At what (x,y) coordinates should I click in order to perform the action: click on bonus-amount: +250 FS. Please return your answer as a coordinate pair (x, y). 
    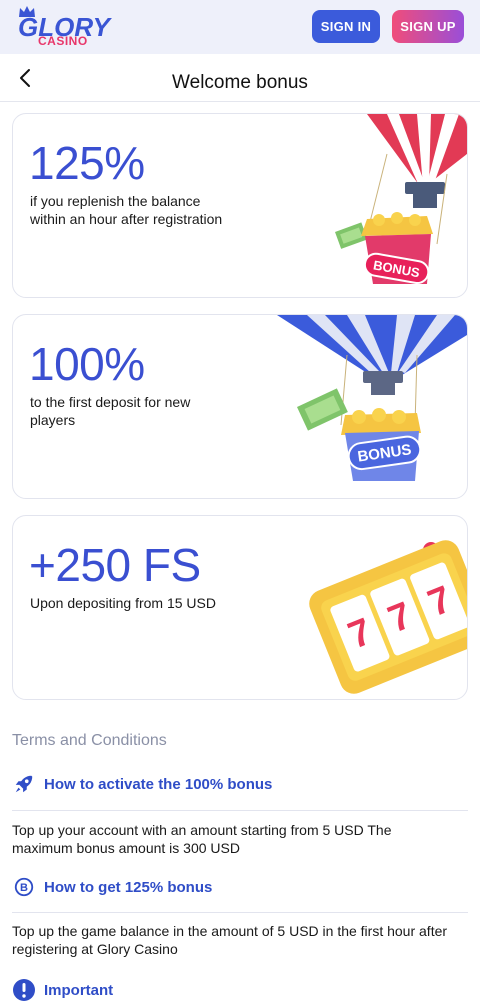
    Looking at the image, I should click on (115, 565).